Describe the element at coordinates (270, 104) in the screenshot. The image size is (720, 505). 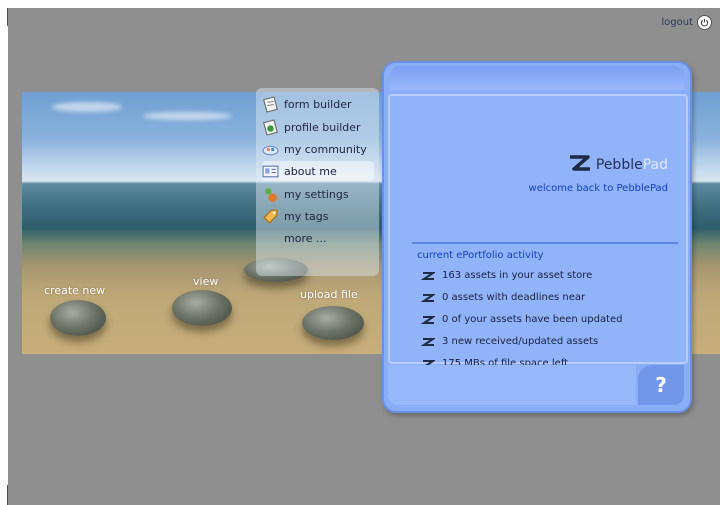
I see `form-icon` at that location.